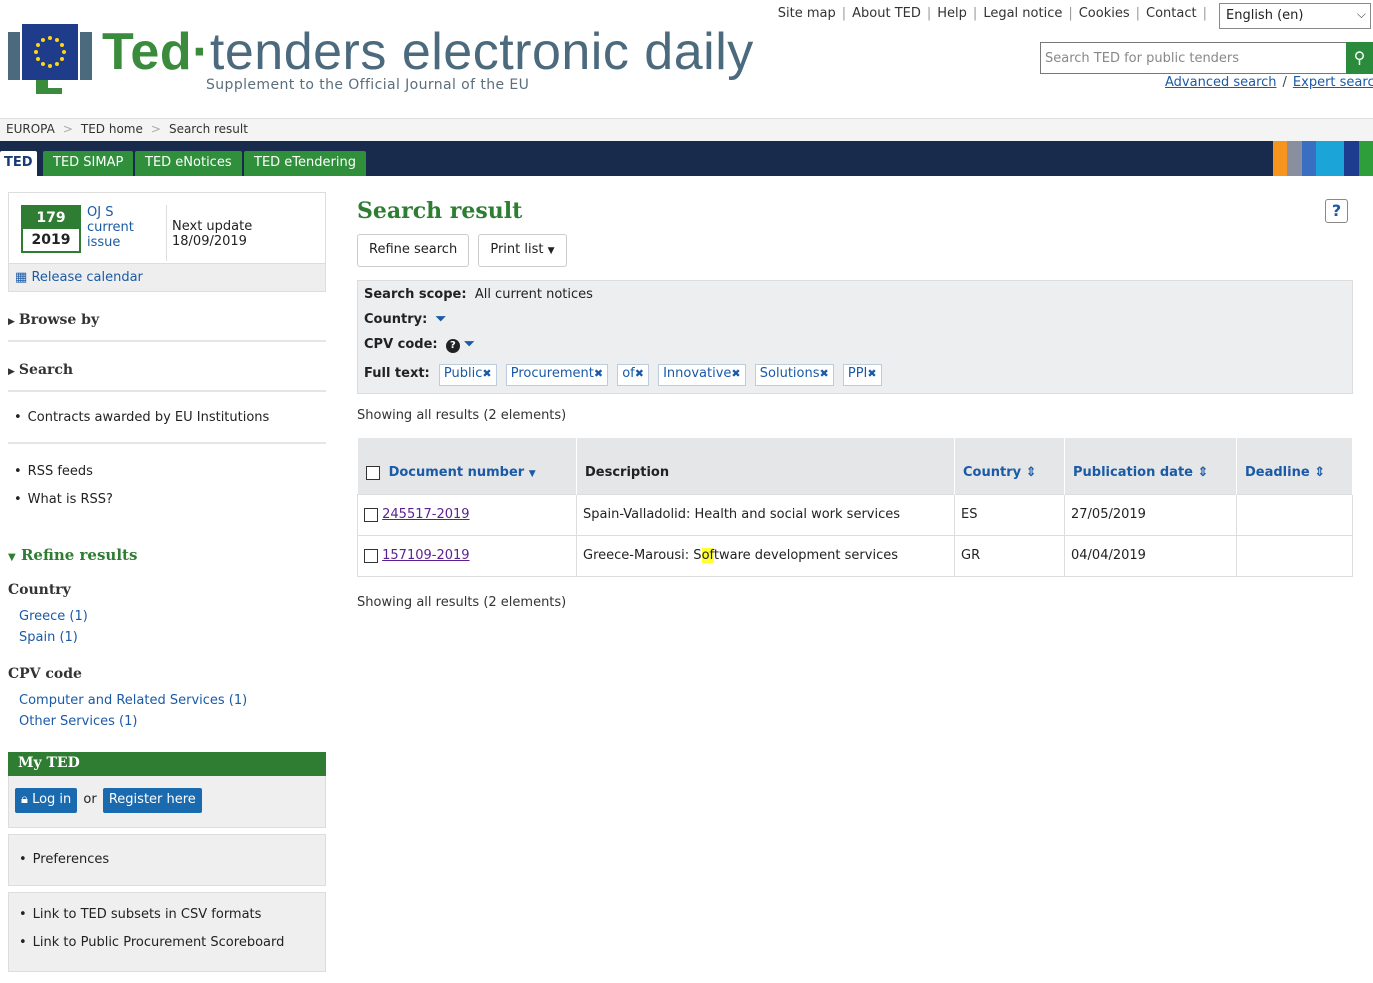 The width and height of the screenshot is (1373, 983). I want to click on col-publication-date: Publication date ⇕, so click(1150, 466).